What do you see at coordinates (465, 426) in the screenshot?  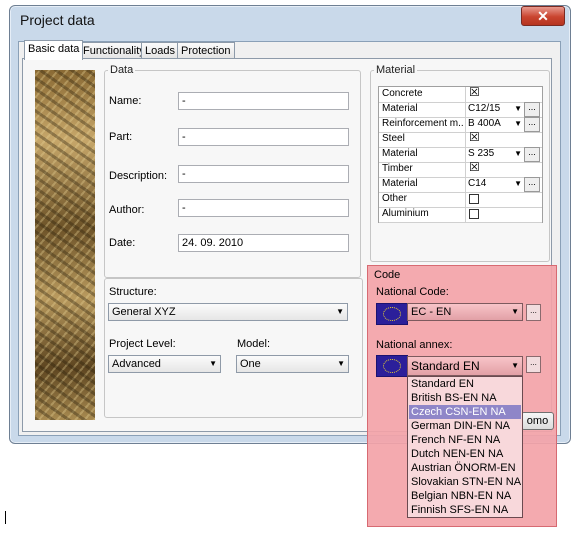 I see `annex-option: German DIN-EN NA` at bounding box center [465, 426].